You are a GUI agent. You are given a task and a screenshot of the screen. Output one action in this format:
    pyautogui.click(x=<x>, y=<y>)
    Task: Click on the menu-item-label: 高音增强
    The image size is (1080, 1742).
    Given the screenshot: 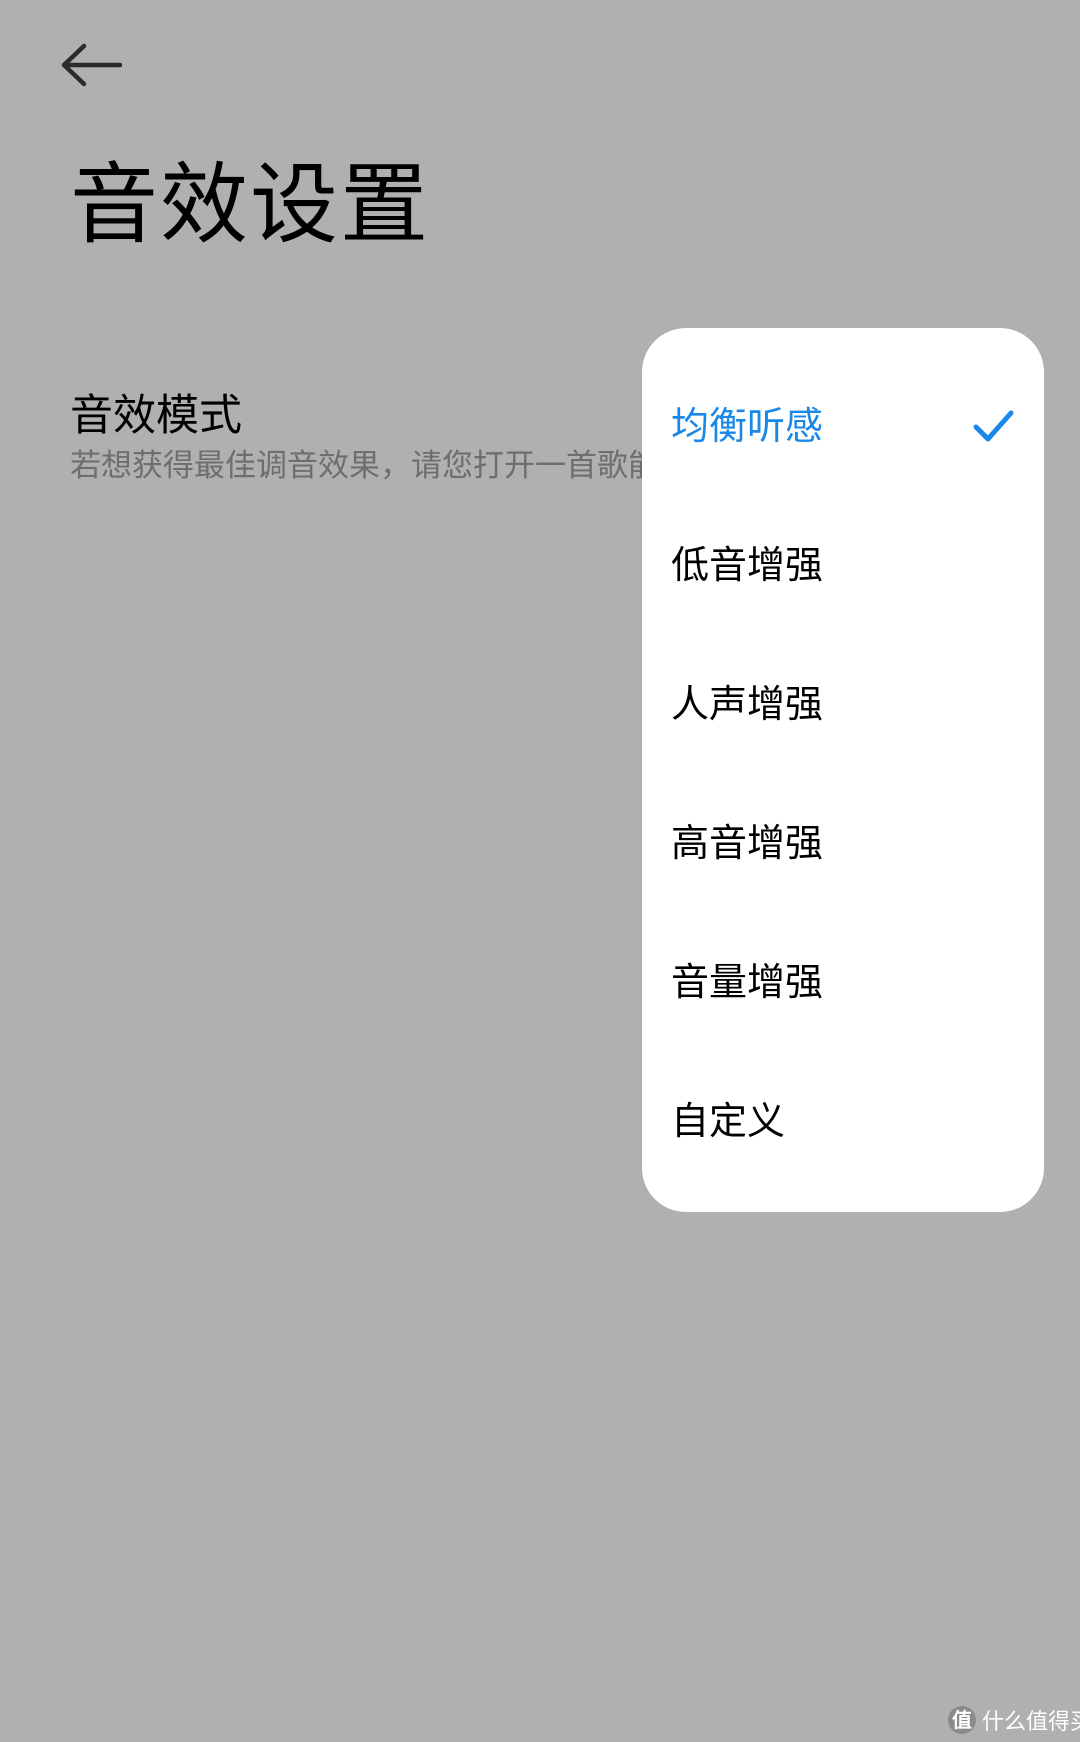 What is the action you would take?
    pyautogui.click(x=747, y=842)
    